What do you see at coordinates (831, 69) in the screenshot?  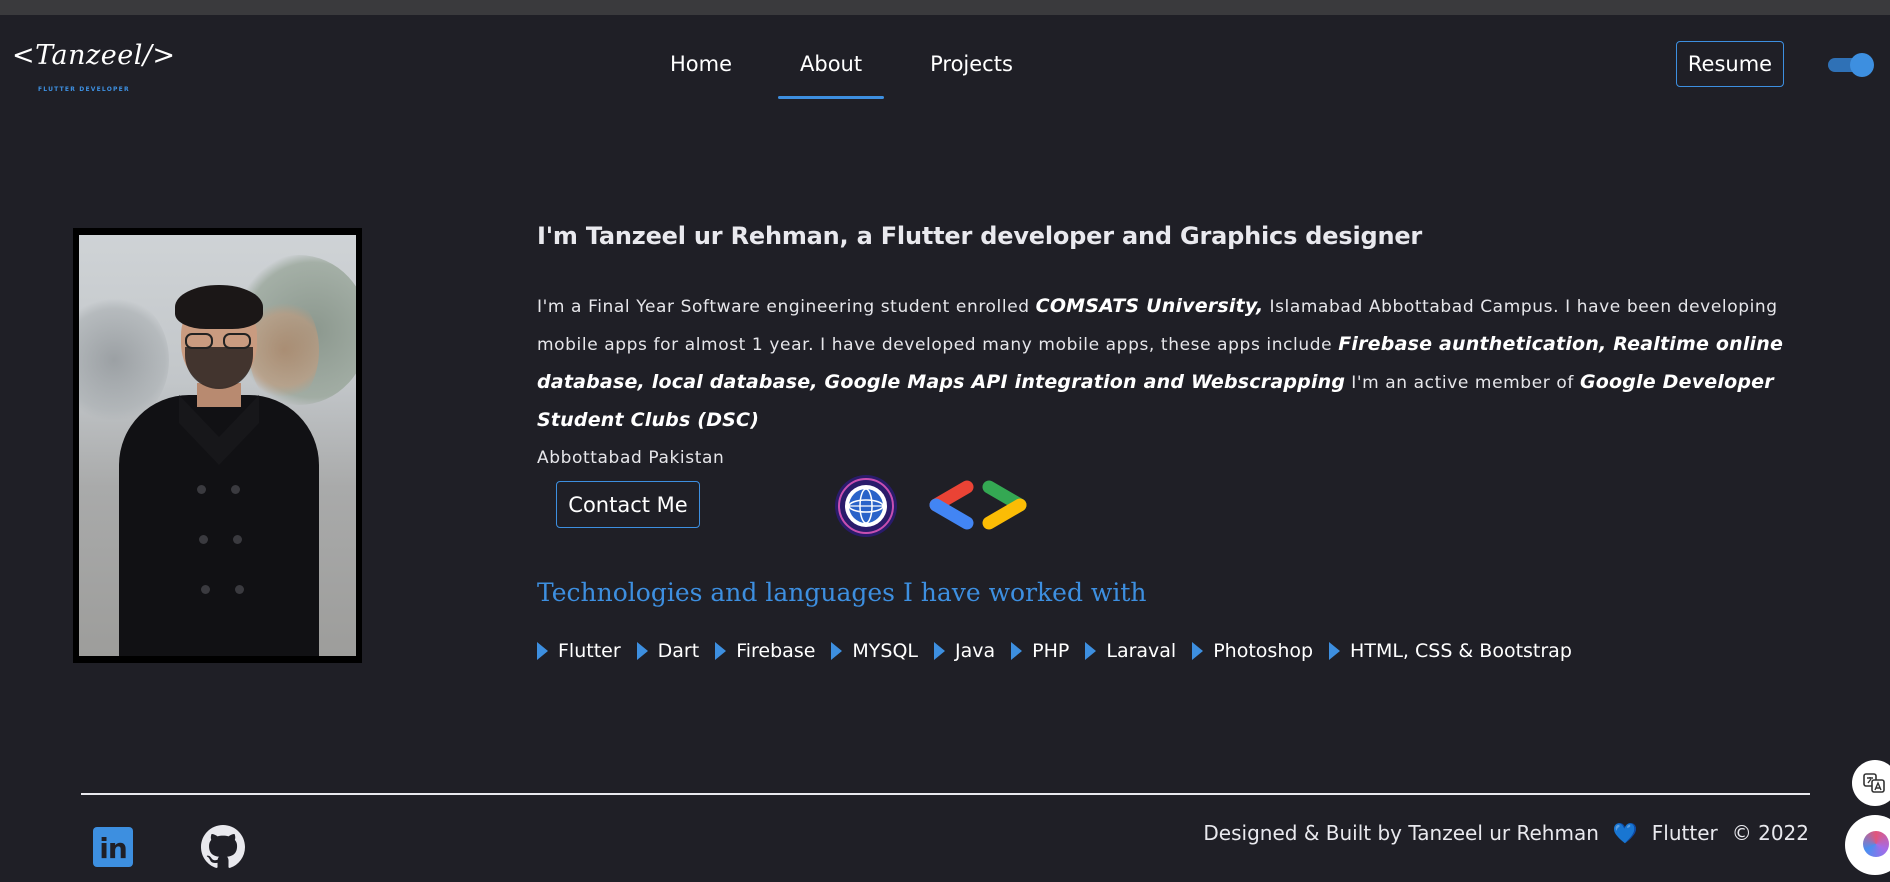 I see `nav-about: About` at bounding box center [831, 69].